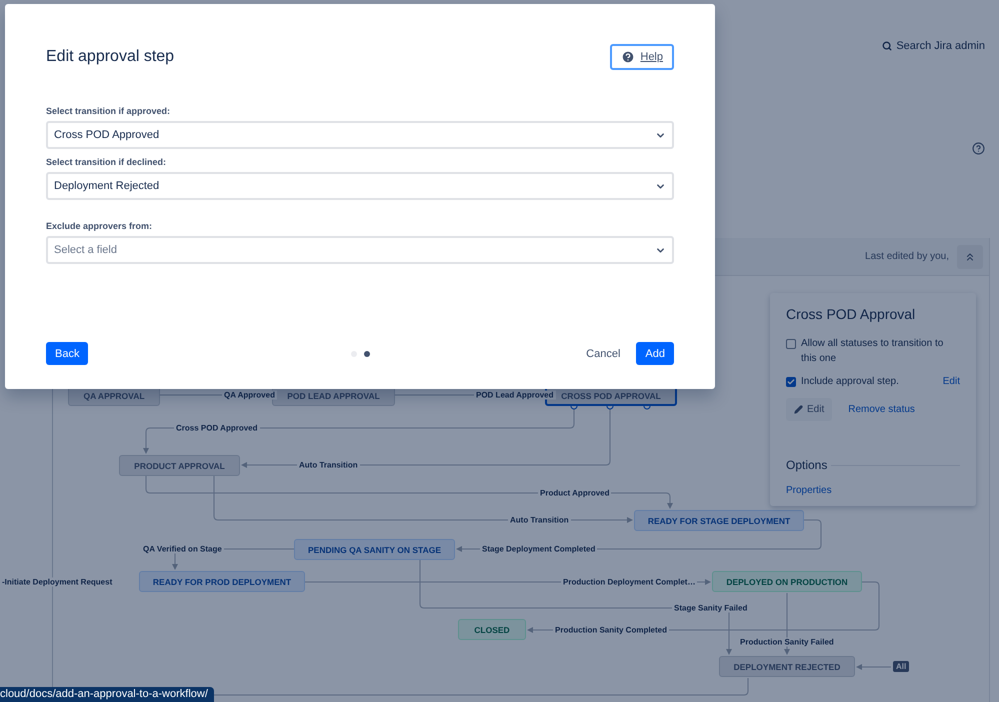 This screenshot has height=702, width=999. What do you see at coordinates (107, 162) in the screenshot?
I see `field-label: Select transition if declined:` at bounding box center [107, 162].